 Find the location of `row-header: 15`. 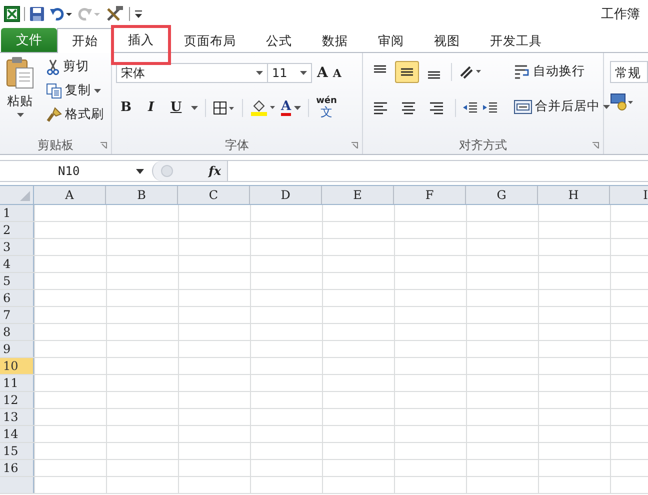

row-header: 15 is located at coordinates (17, 451).